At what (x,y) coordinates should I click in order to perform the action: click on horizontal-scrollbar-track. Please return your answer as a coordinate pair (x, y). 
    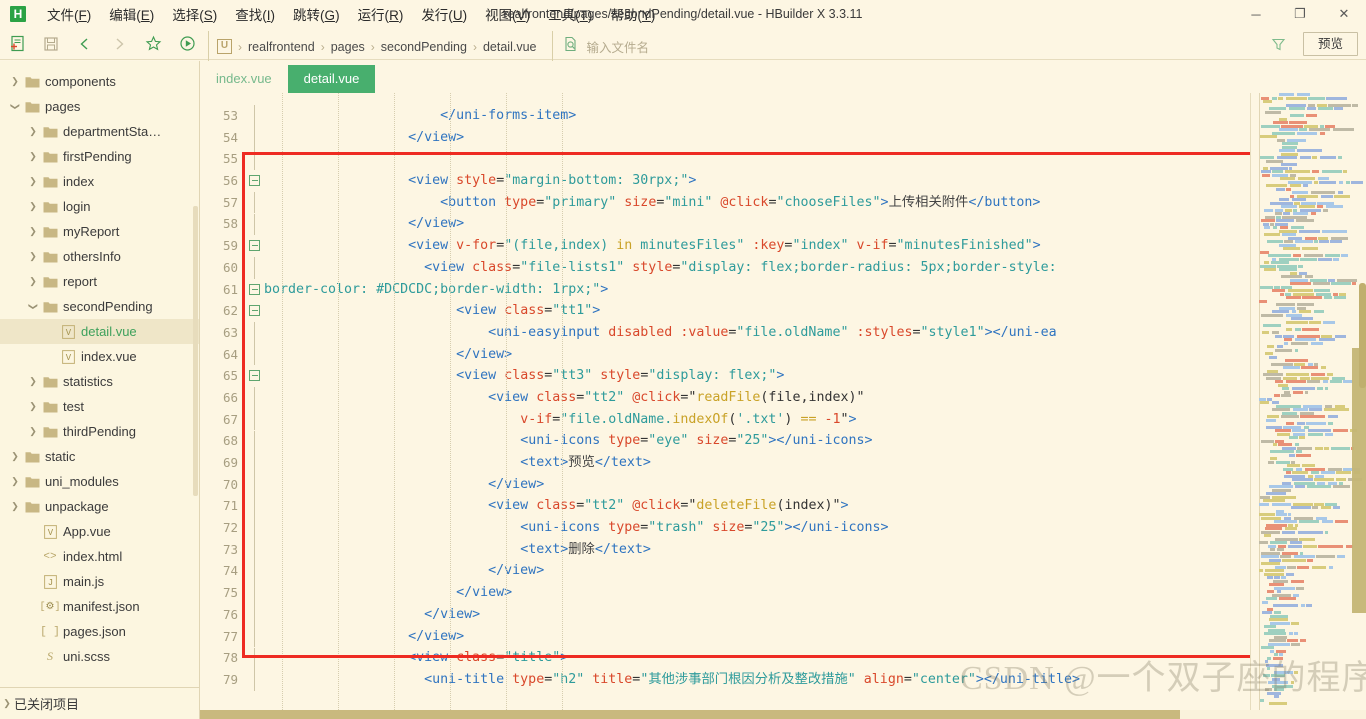
    Looking at the image, I should click on (783, 714).